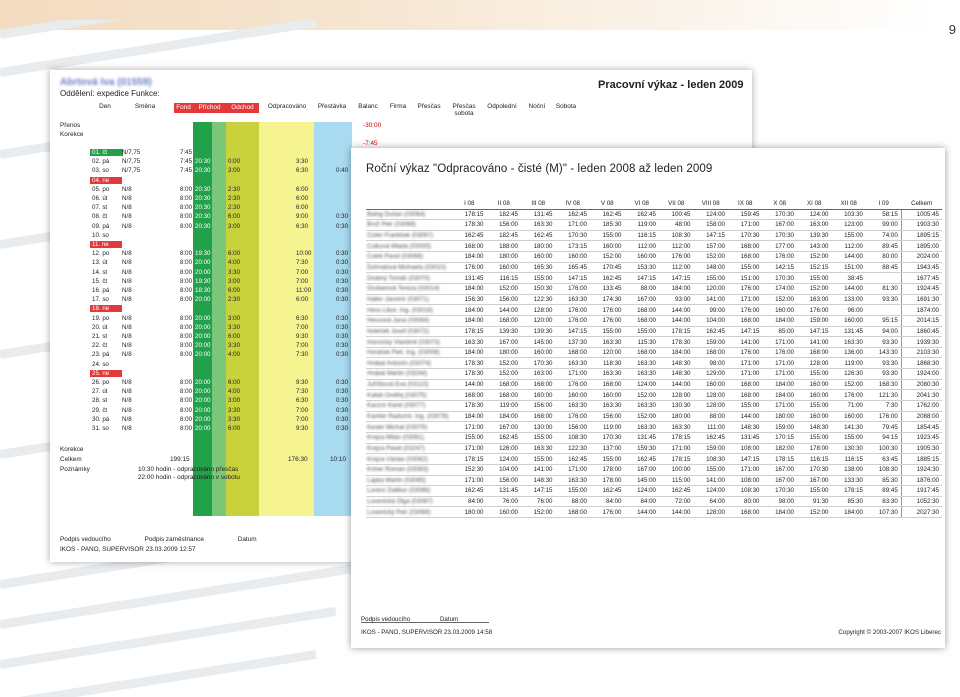  Describe the element at coordinates (503, 385) in the screenshot. I see `month-cell: 168:00` at that location.